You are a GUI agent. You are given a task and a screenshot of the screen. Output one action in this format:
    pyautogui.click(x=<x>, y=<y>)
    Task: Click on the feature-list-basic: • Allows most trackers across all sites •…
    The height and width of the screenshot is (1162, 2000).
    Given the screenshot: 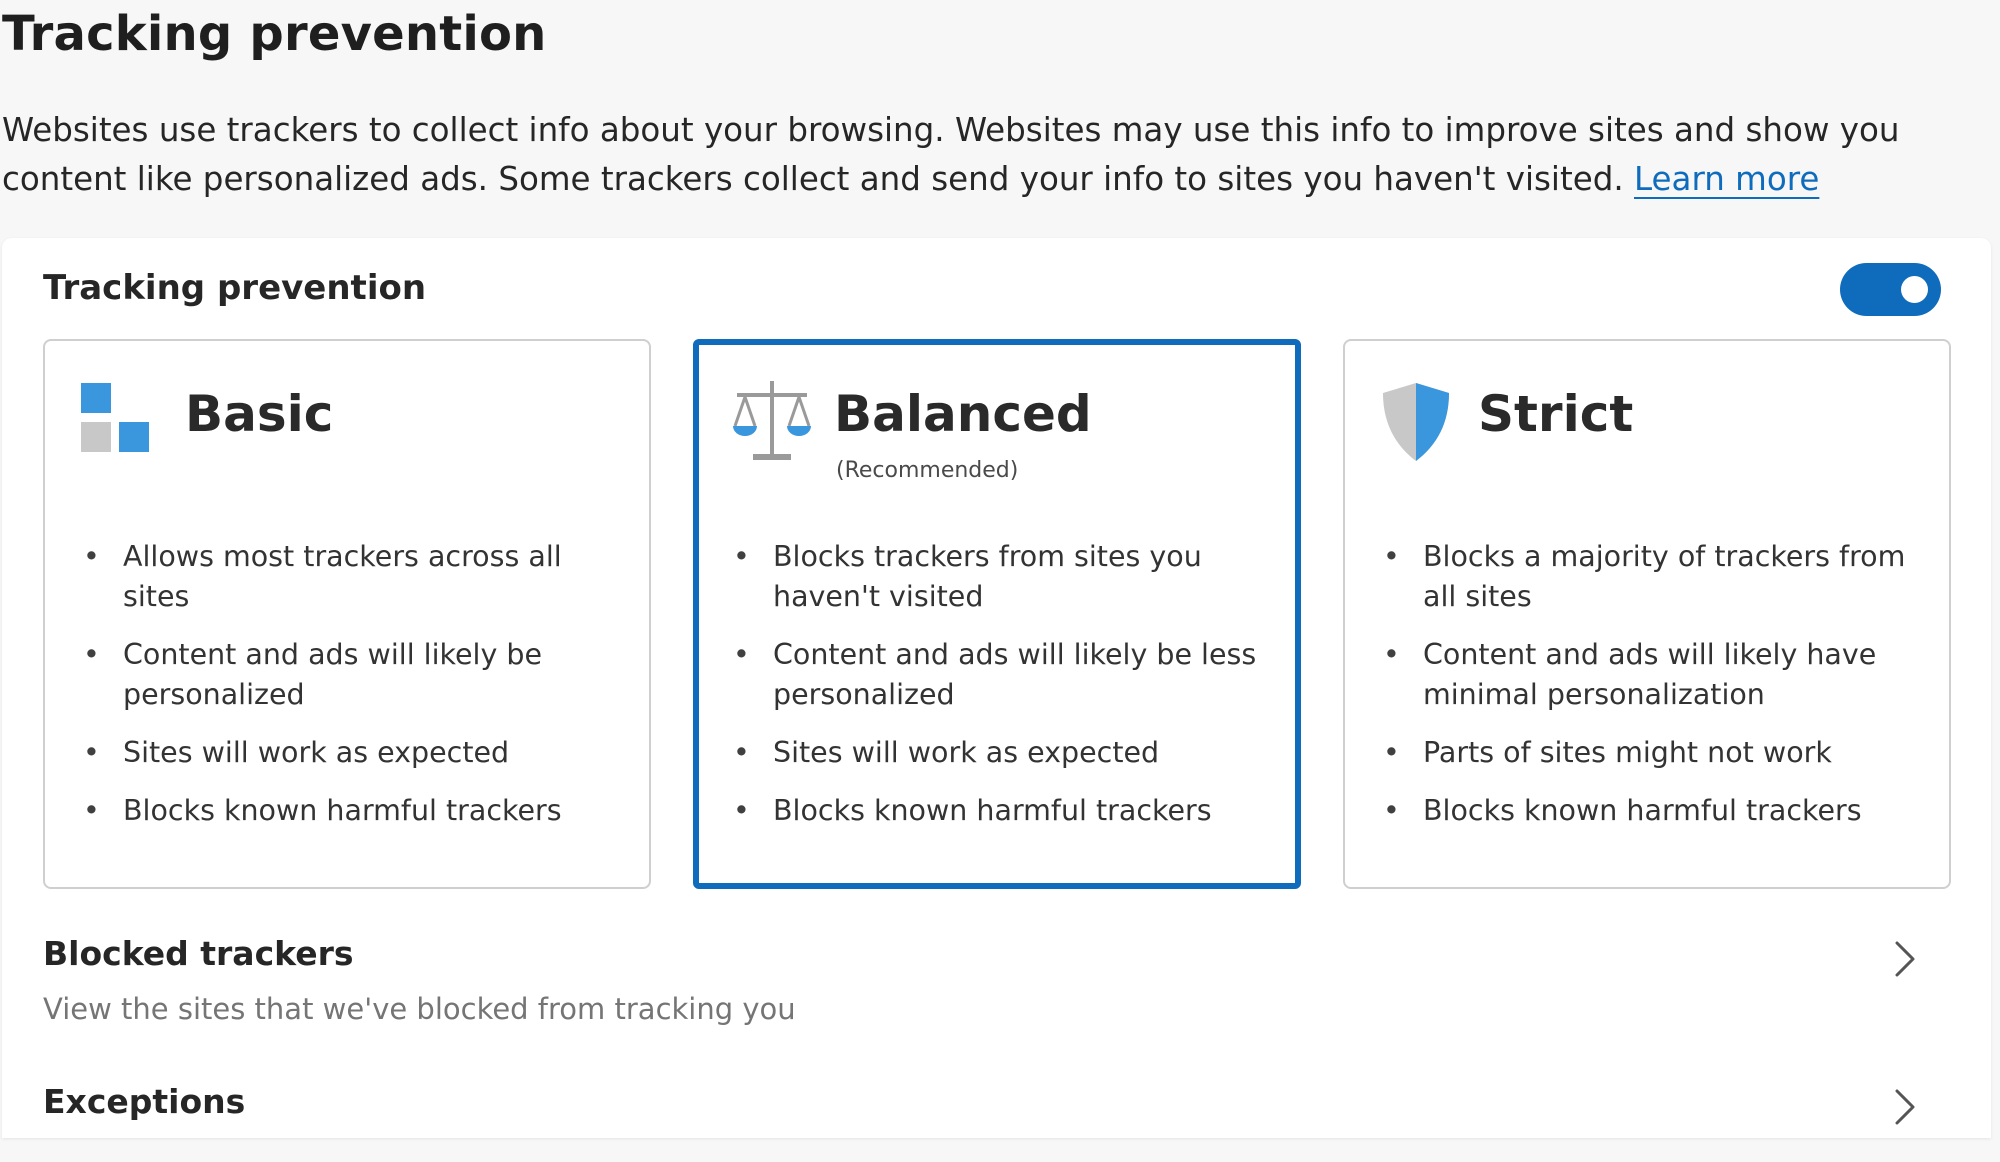 What is the action you would take?
    pyautogui.click(x=353, y=684)
    